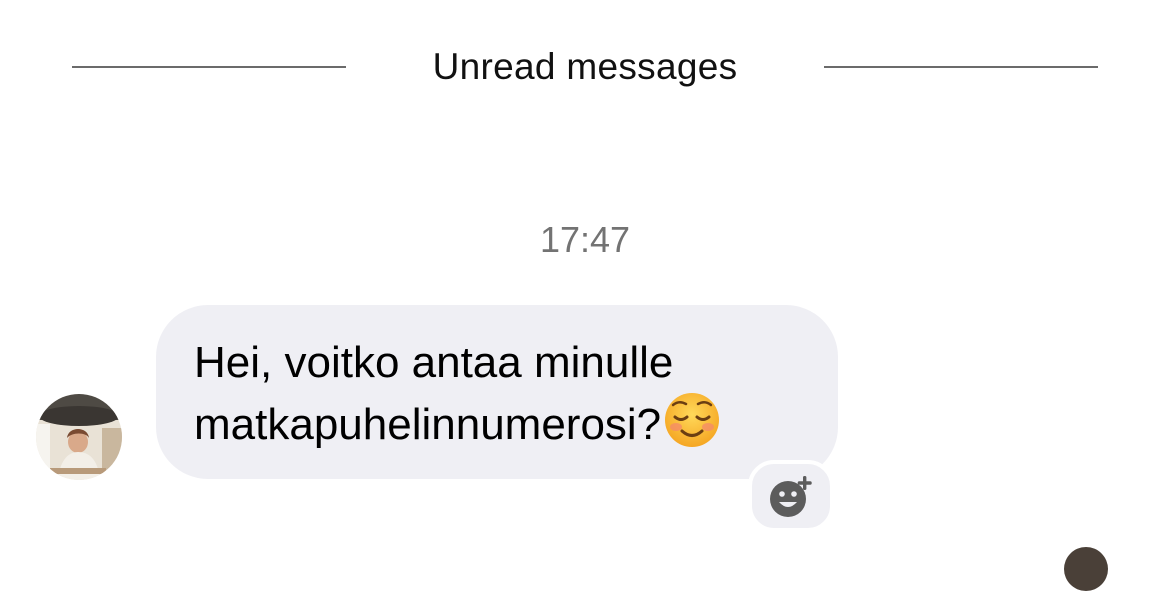 This screenshot has width=1170, height=591. I want to click on avatar-photo-icon, so click(79, 437).